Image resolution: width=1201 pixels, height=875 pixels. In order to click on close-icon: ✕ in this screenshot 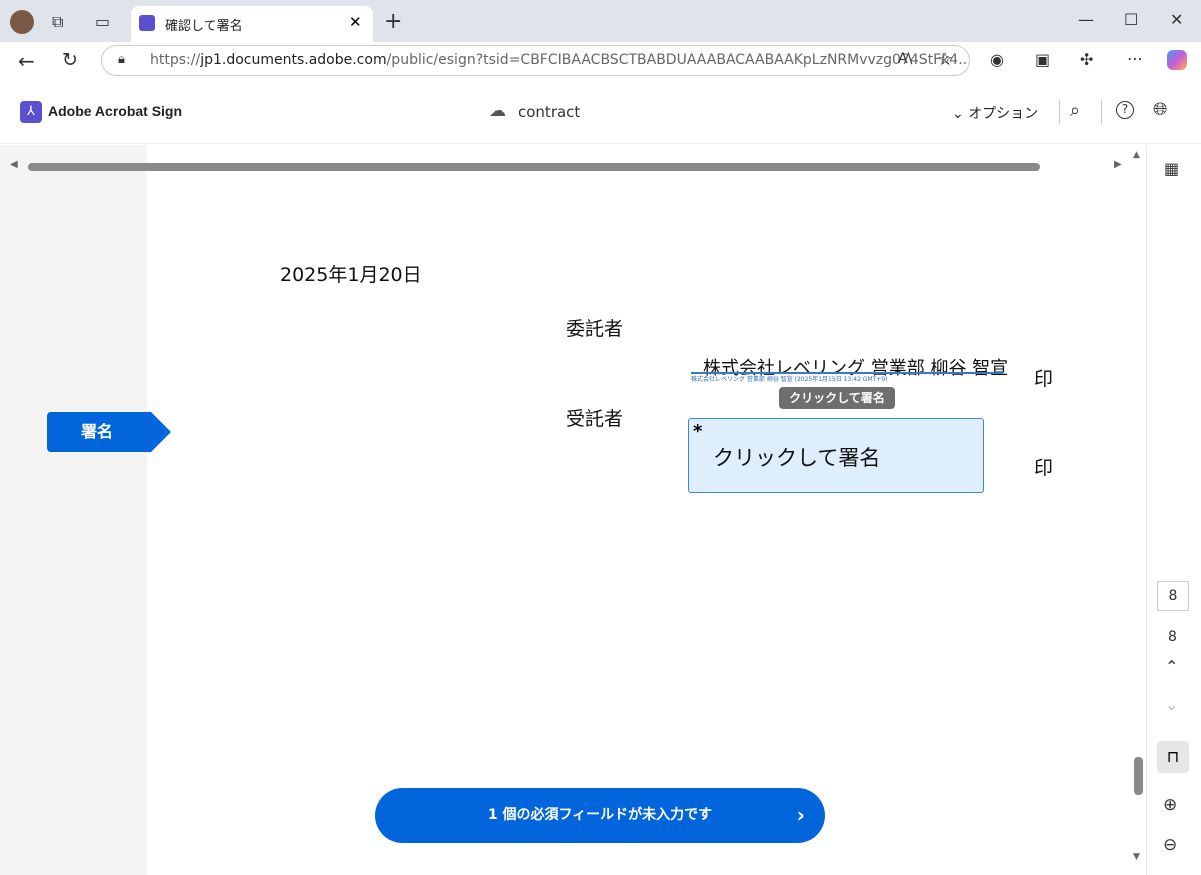, I will do `click(355, 22)`.